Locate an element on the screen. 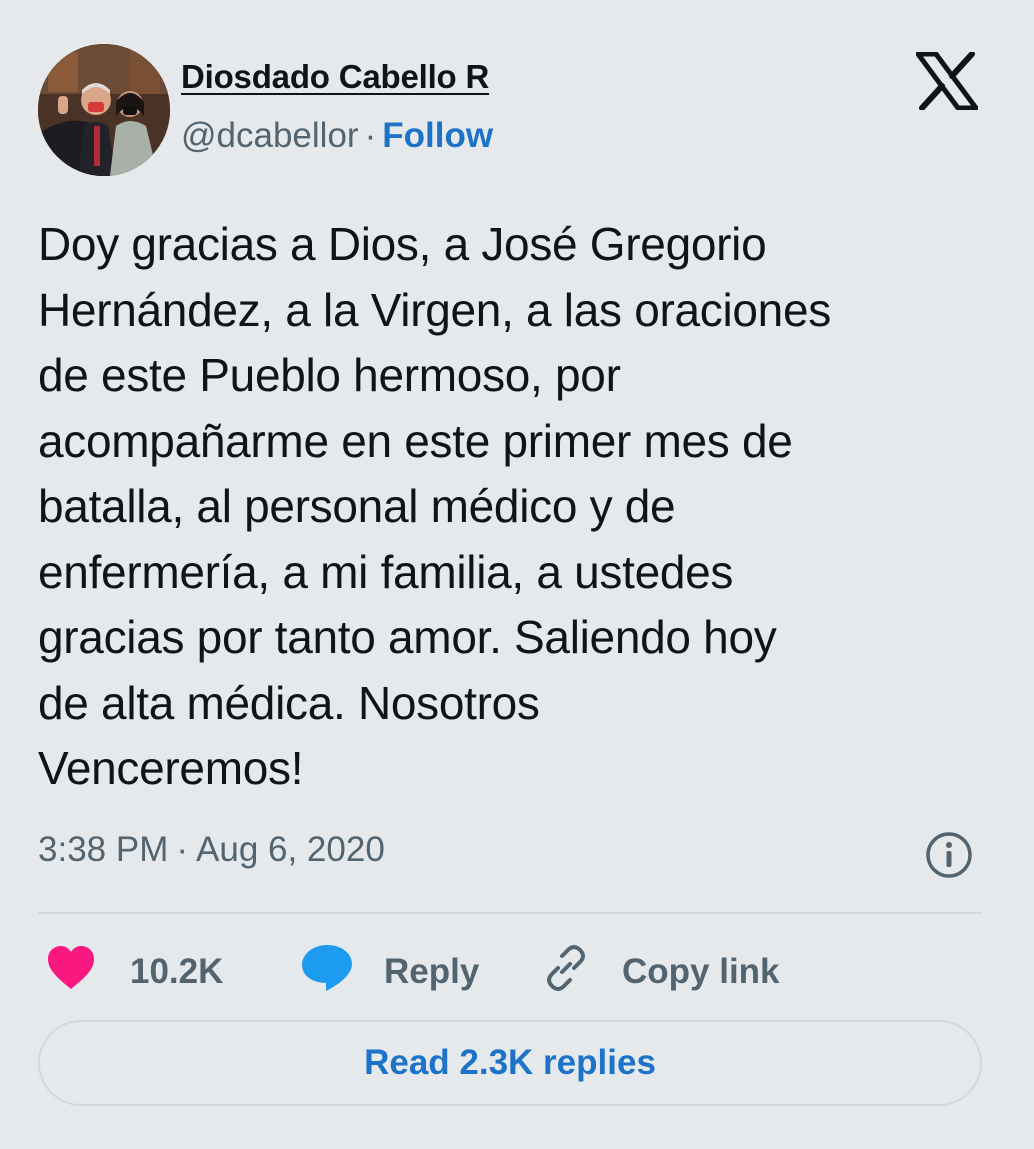 Image resolution: width=1034 pixels, height=1149 pixels. tweet-timestamp: 3:38 PM · Aug 6, 2020 is located at coordinates (211, 850).